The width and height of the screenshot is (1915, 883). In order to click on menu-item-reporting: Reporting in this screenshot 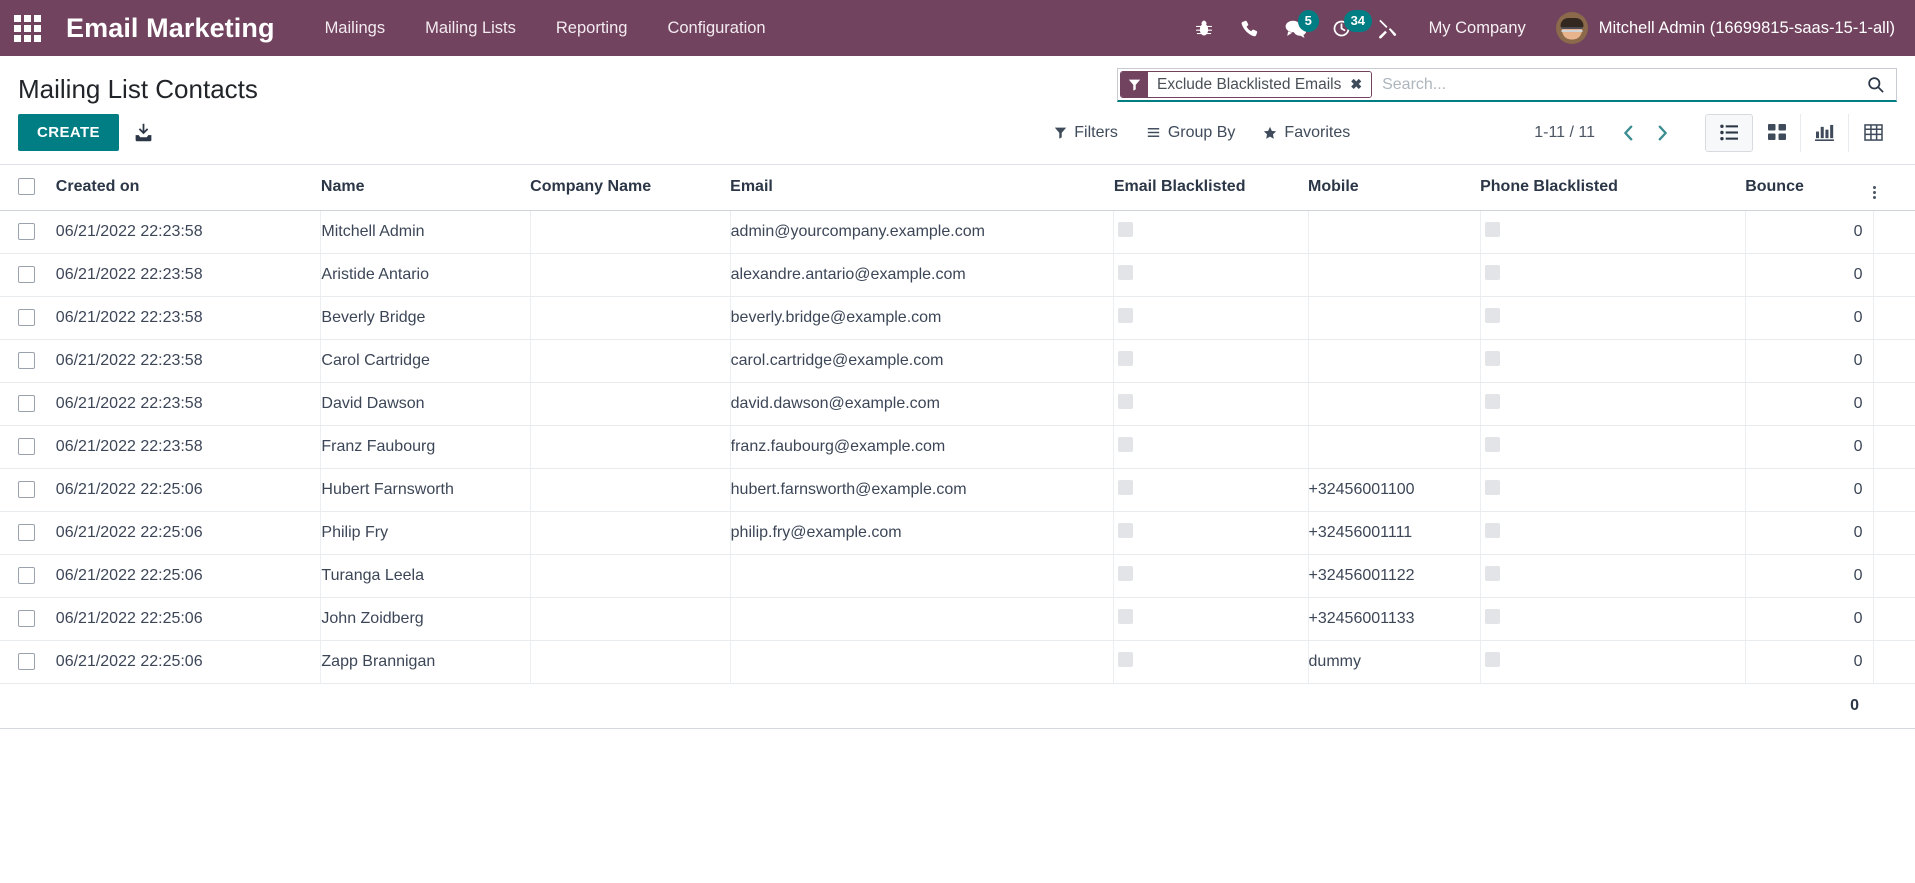, I will do `click(592, 28)`.